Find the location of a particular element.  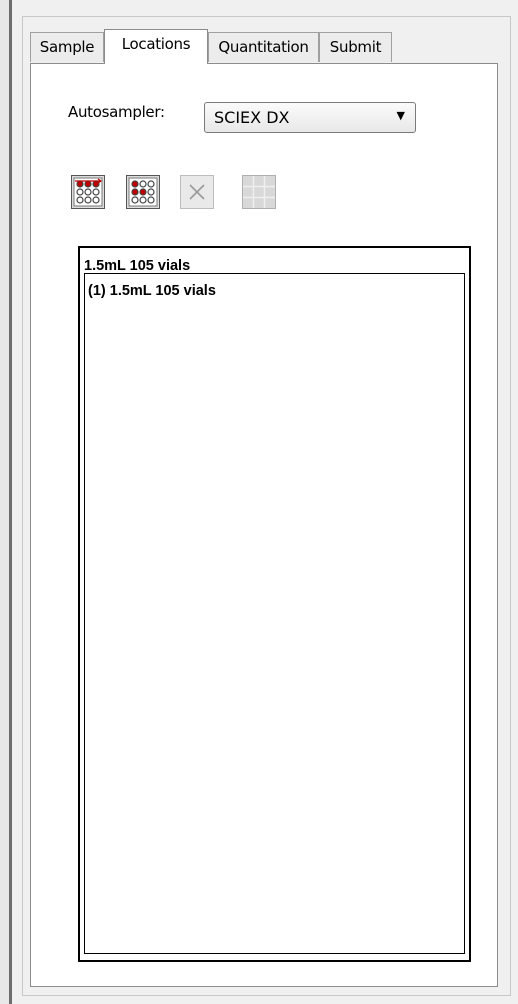

tab-quantitation: Quantitation is located at coordinates (263, 47).